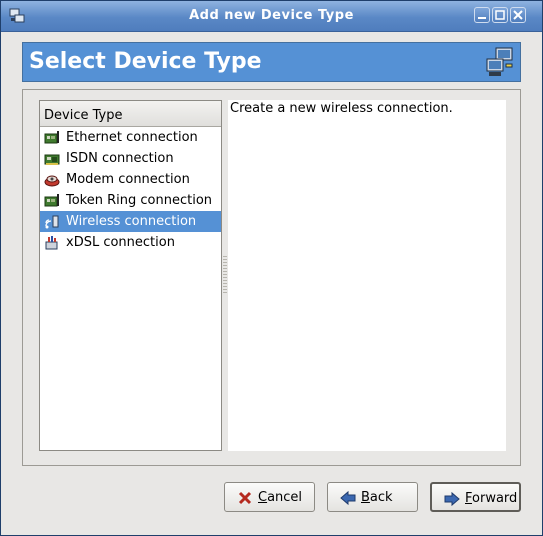 This screenshot has height=536, width=543. What do you see at coordinates (341, 108) in the screenshot?
I see `description-text: Create a new wireless connection.` at bounding box center [341, 108].